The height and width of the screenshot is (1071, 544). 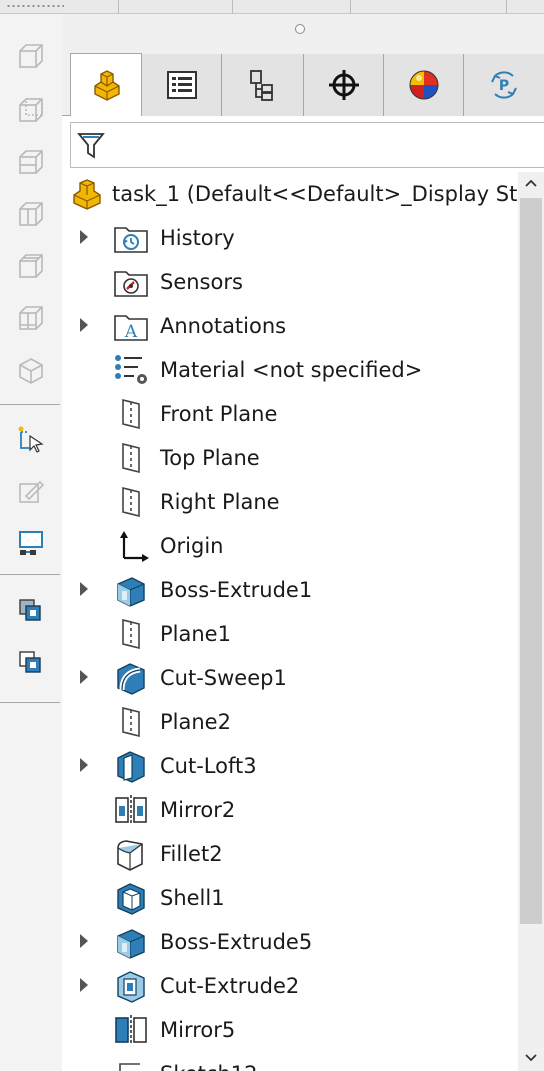 What do you see at coordinates (198, 1030) in the screenshot?
I see `tree-item-label: Mirror5` at bounding box center [198, 1030].